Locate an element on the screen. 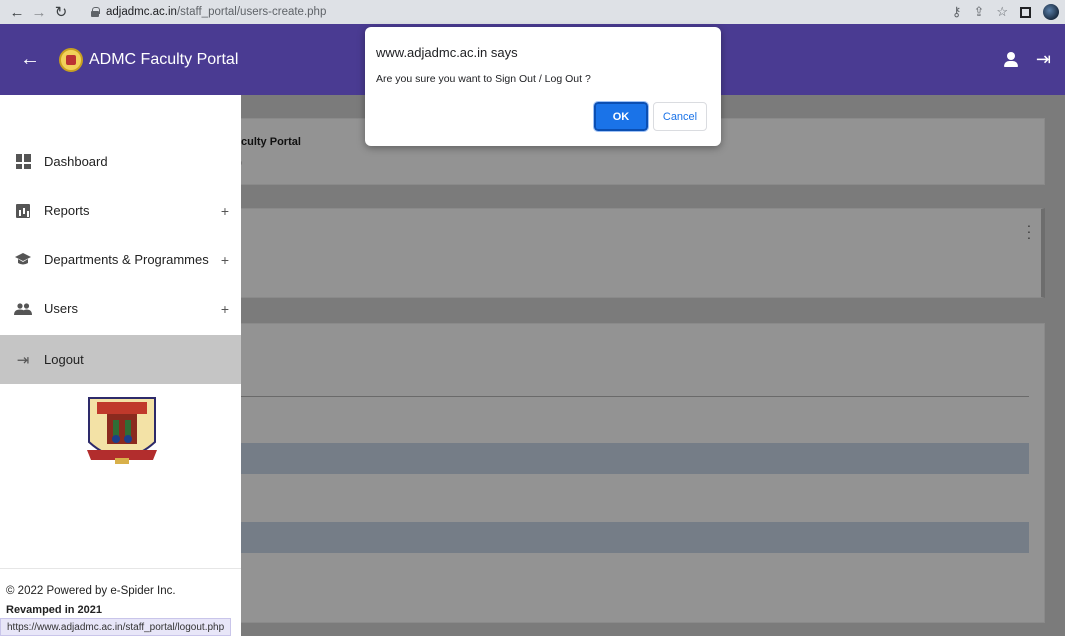 The width and height of the screenshot is (1065, 636). sidebar-item-label: Logout is located at coordinates (64, 359).